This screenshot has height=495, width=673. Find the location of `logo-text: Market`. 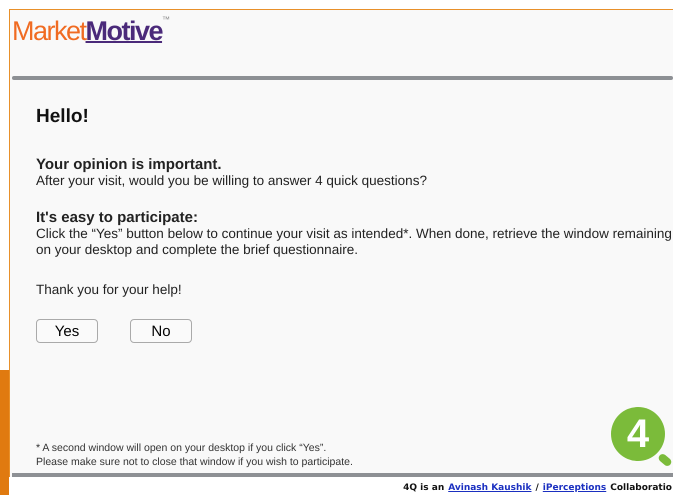

logo-text: Market is located at coordinates (49, 31).